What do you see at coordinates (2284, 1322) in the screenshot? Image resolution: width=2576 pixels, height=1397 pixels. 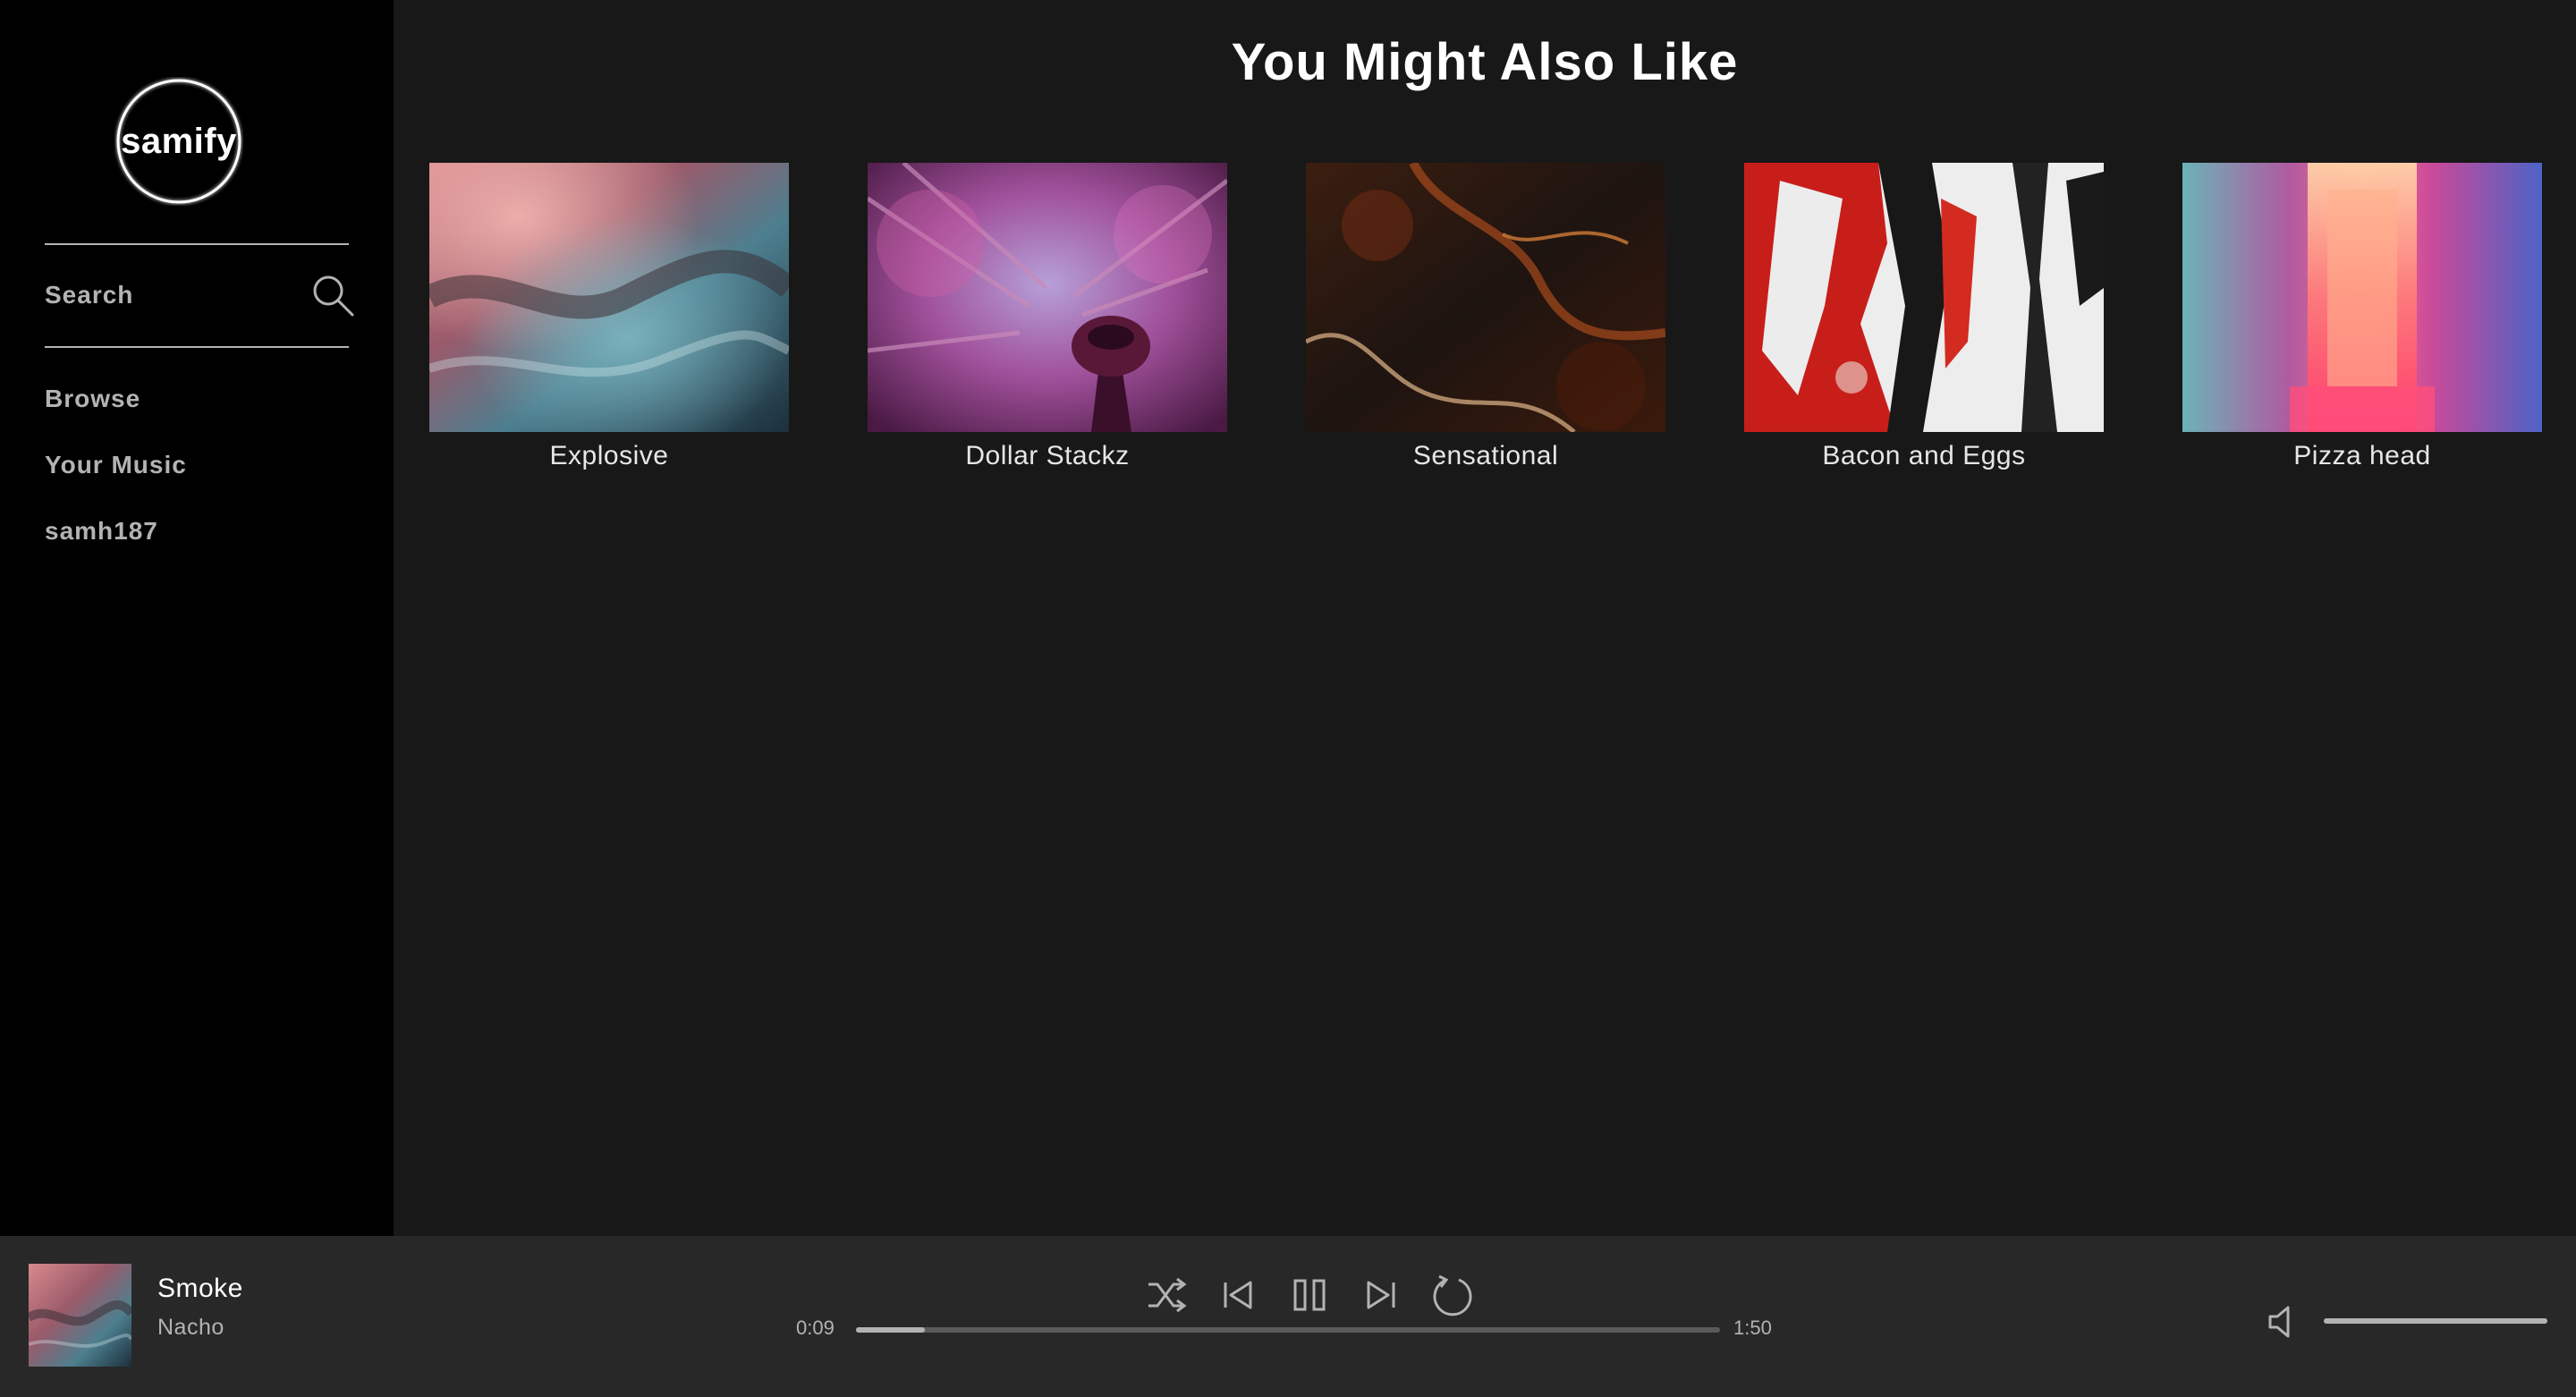 I see `volume-icon` at bounding box center [2284, 1322].